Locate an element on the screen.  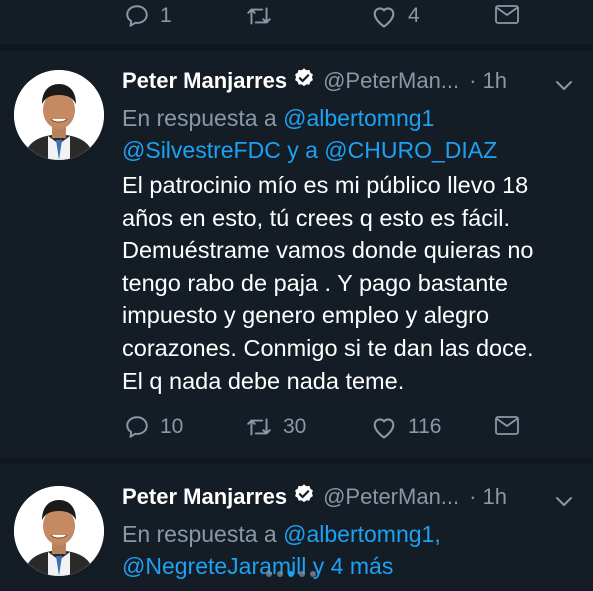
reply-count: 1 is located at coordinates (166, 15).